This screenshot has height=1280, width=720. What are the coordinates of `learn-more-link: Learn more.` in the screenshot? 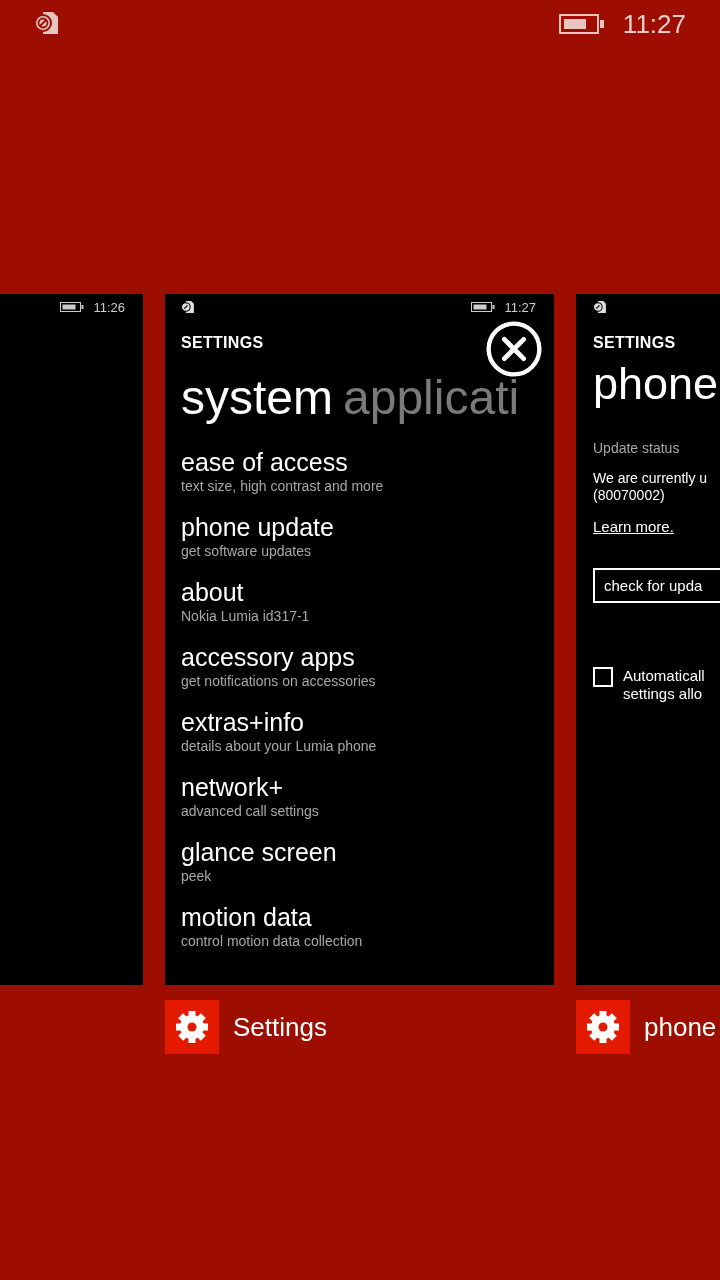 It's located at (633, 526).